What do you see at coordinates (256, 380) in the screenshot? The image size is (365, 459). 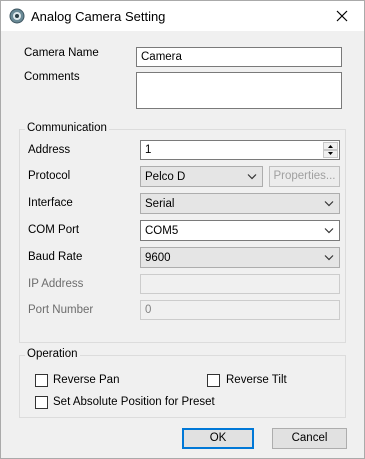 I see `reverse-tilt-label: Reverse Tilt` at bounding box center [256, 380].